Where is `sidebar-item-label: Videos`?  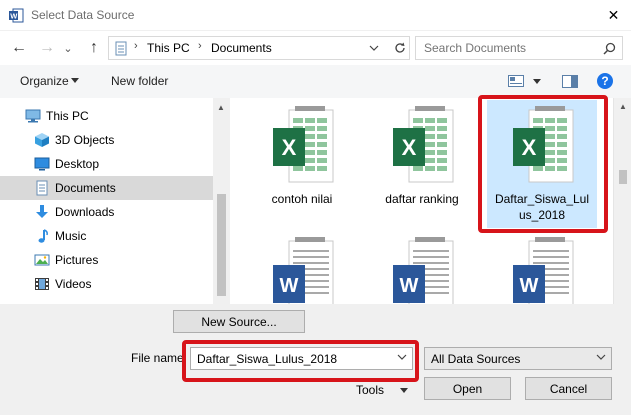
sidebar-item-label: Videos is located at coordinates (73, 284).